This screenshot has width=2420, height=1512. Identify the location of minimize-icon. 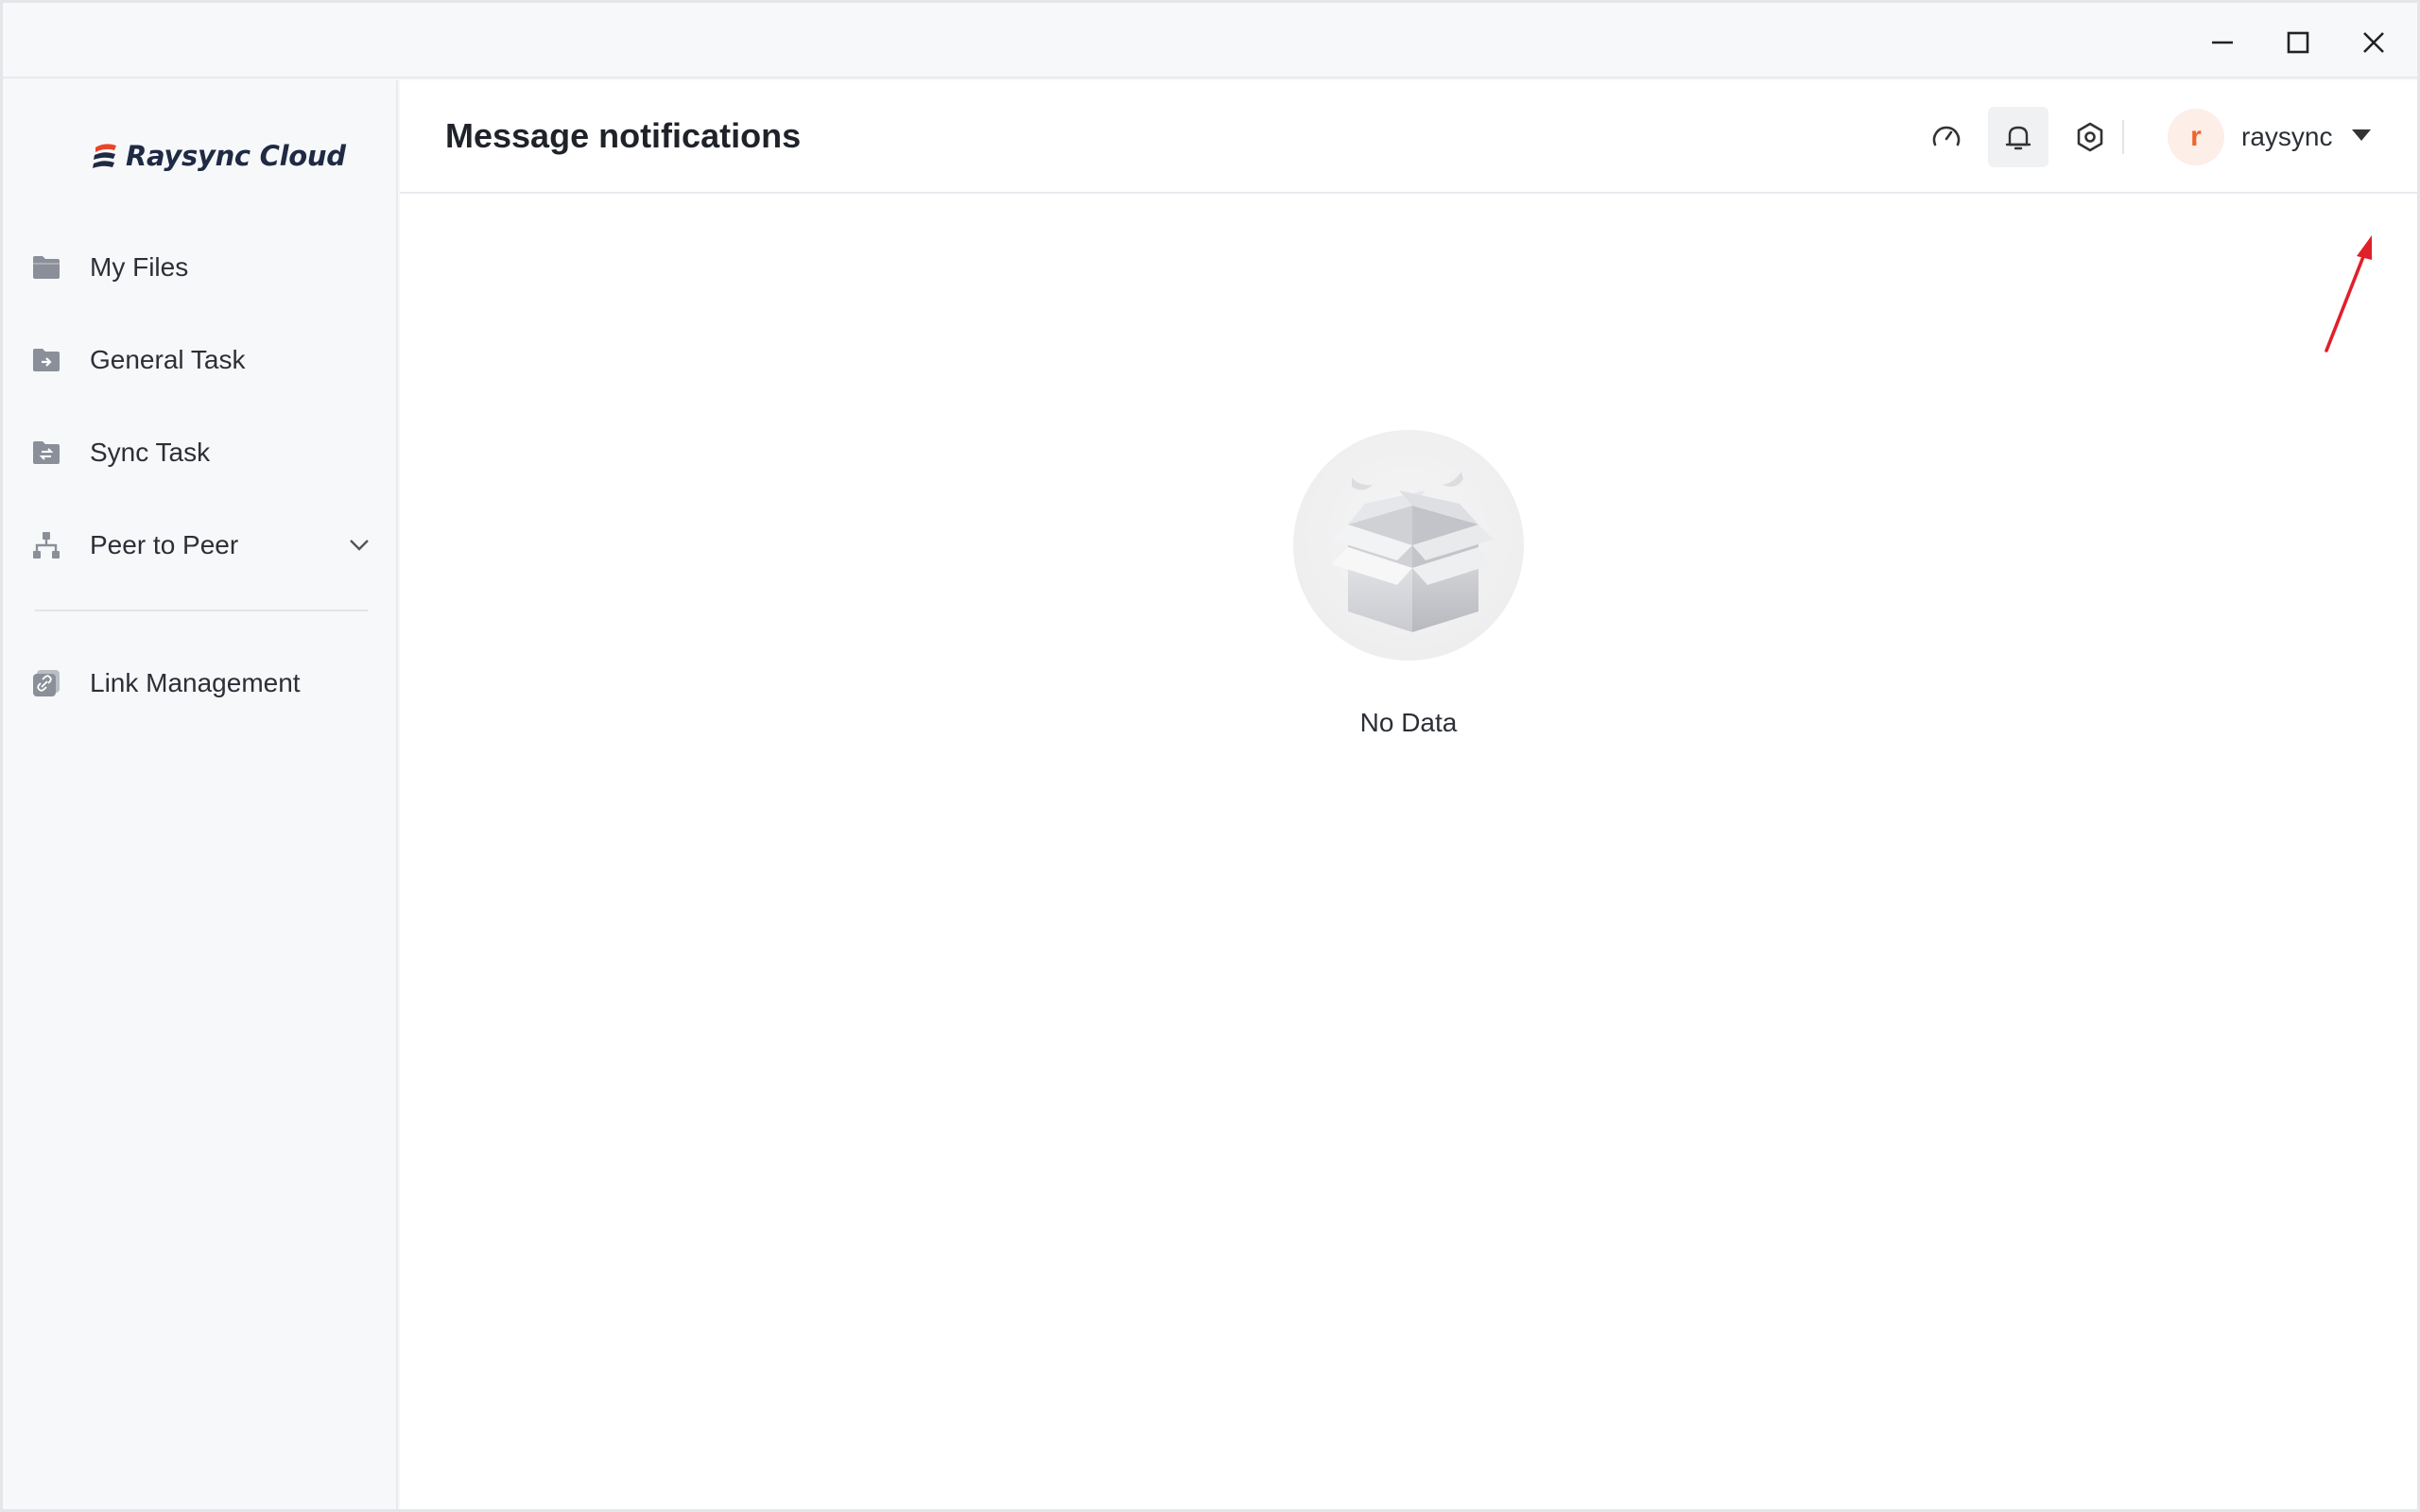
(2222, 42).